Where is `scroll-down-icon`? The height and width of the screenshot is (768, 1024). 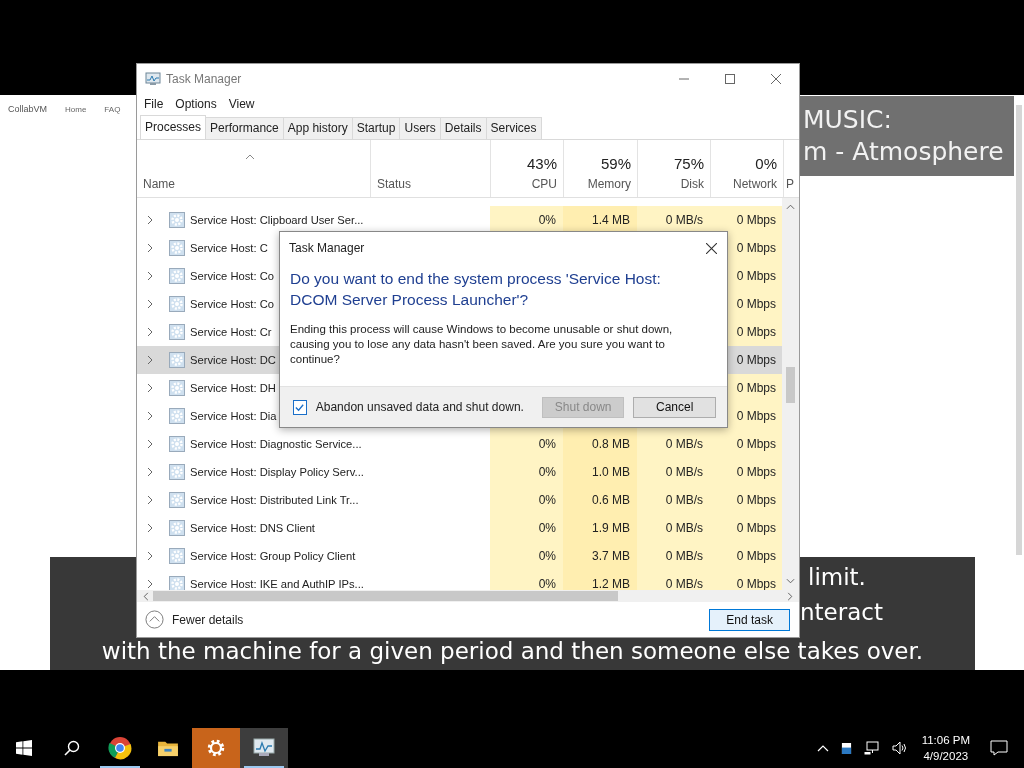 scroll-down-icon is located at coordinates (790, 581).